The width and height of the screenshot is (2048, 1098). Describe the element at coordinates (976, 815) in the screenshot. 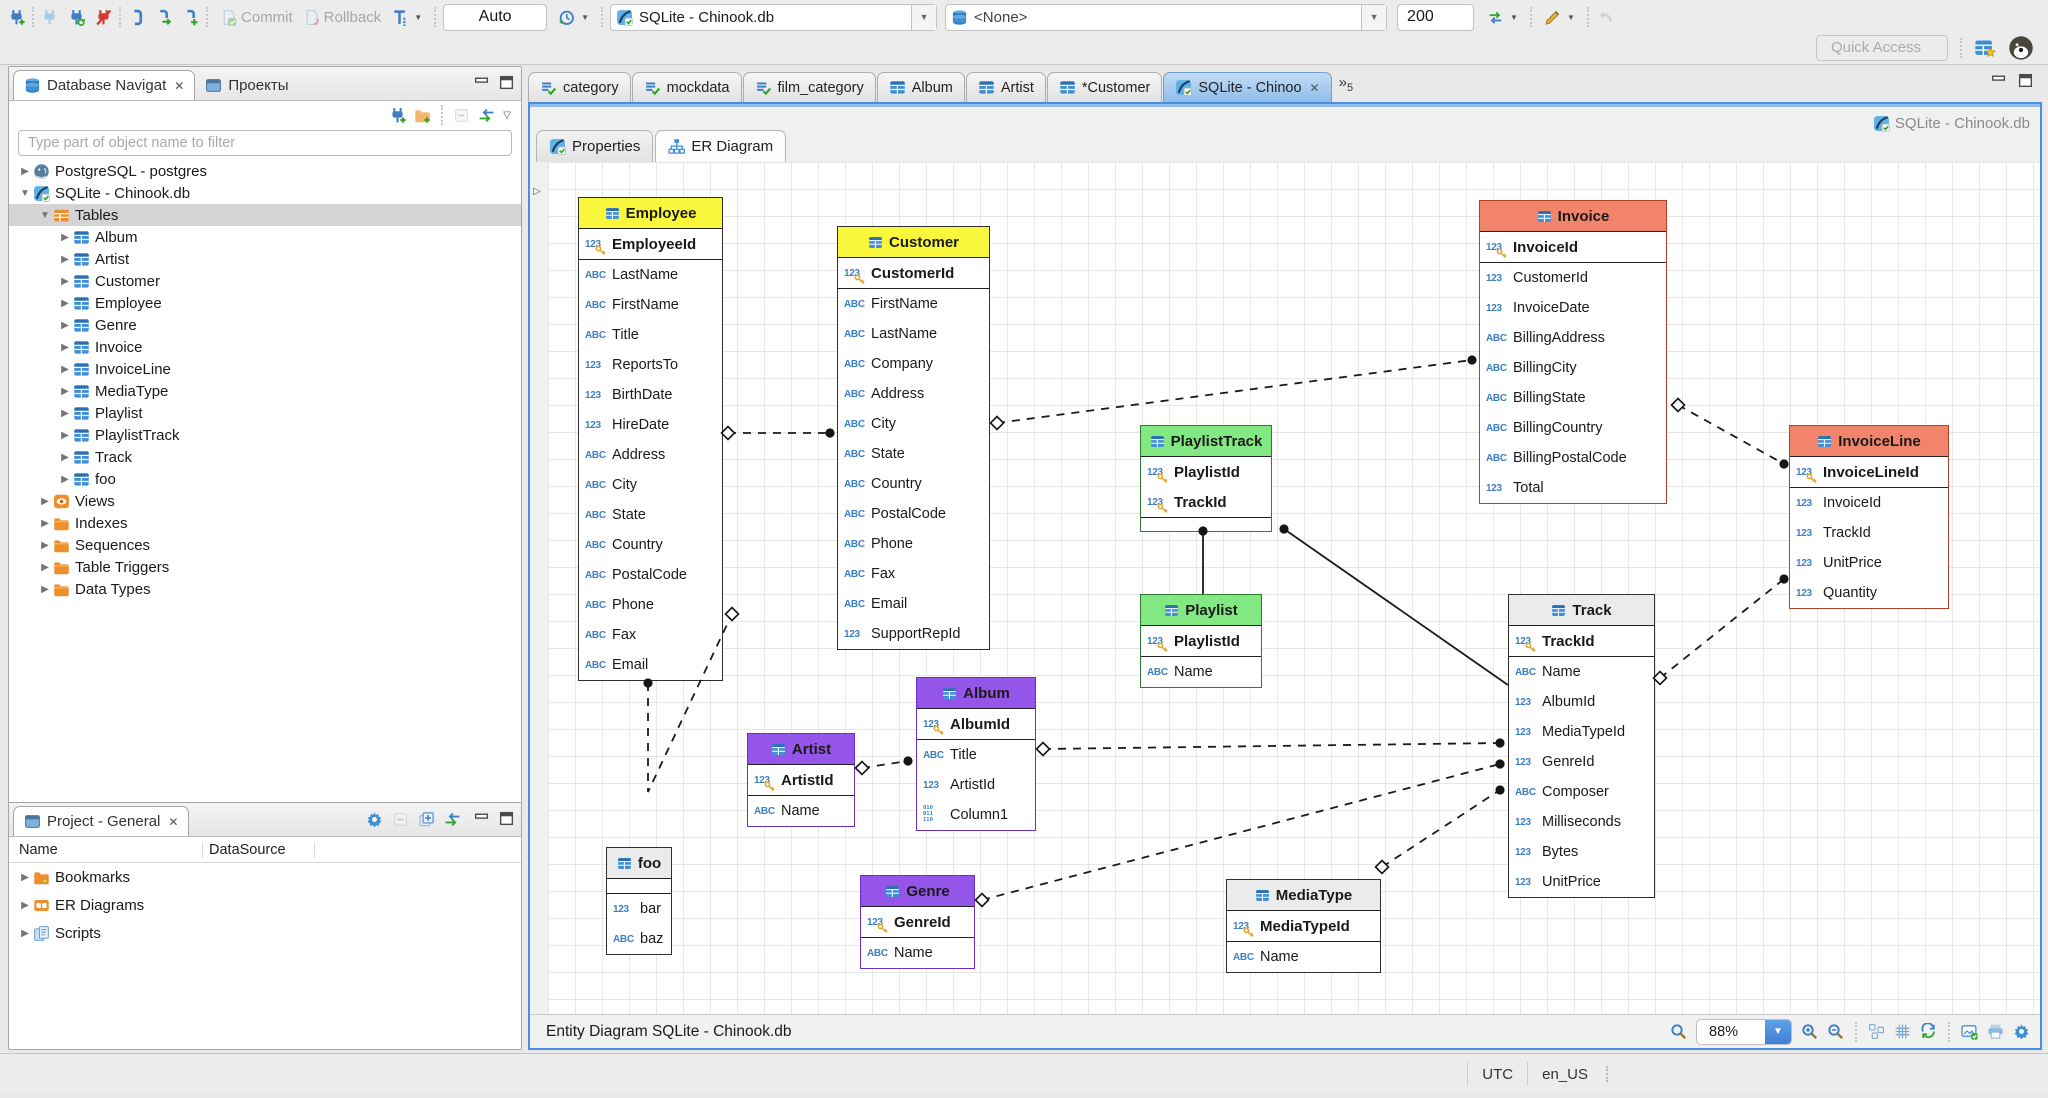

I see `column-Column1: 010 011 110 Column1` at that location.